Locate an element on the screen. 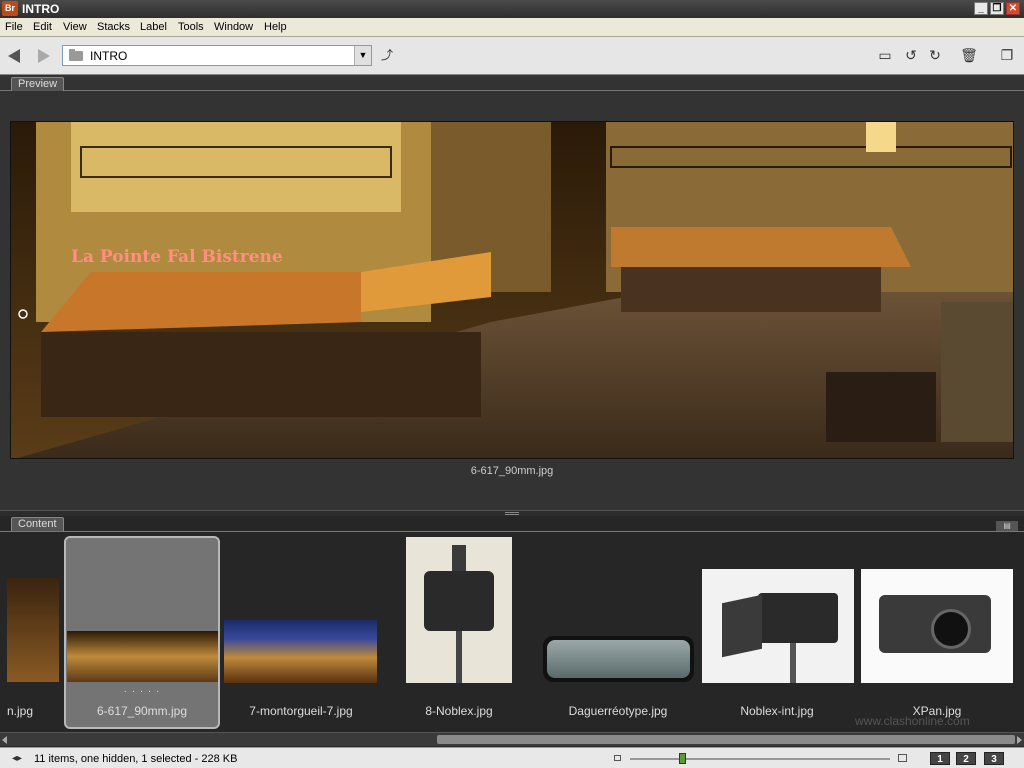 The image size is (1024, 768). menu-file: File is located at coordinates (14, 27).